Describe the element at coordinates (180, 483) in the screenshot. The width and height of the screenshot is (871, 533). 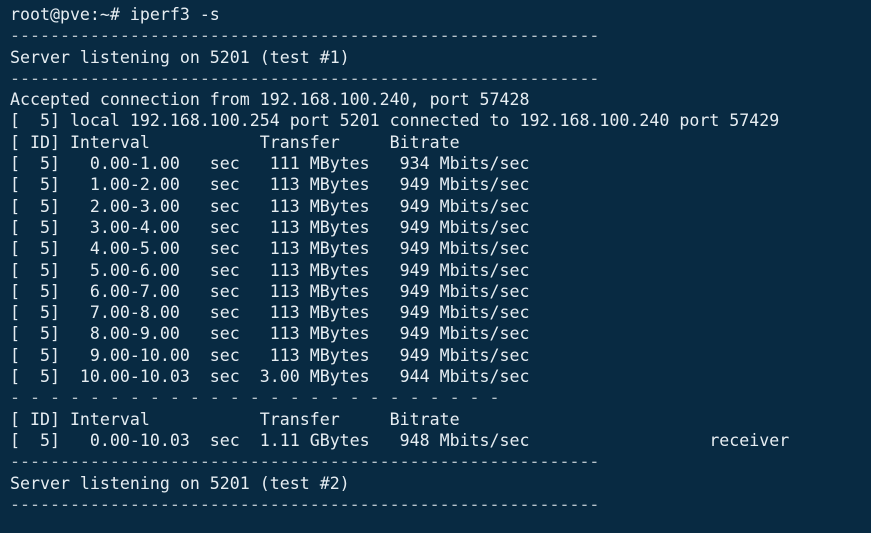
I see `server-listening-line: Server listening on 5201 (test #2)` at that location.